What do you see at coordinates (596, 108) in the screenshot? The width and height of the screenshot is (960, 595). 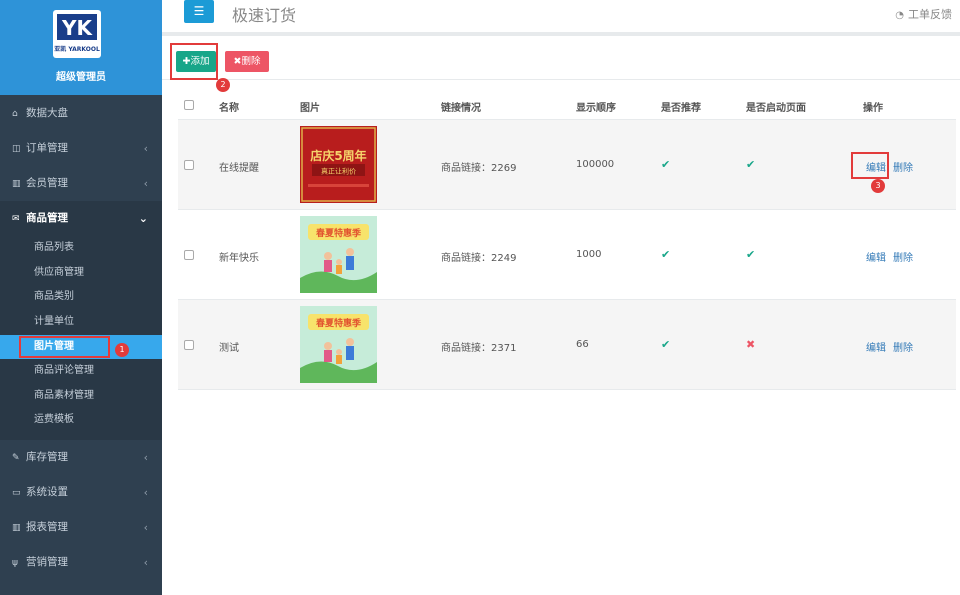 I see `column-header-order: 显示顺序` at bounding box center [596, 108].